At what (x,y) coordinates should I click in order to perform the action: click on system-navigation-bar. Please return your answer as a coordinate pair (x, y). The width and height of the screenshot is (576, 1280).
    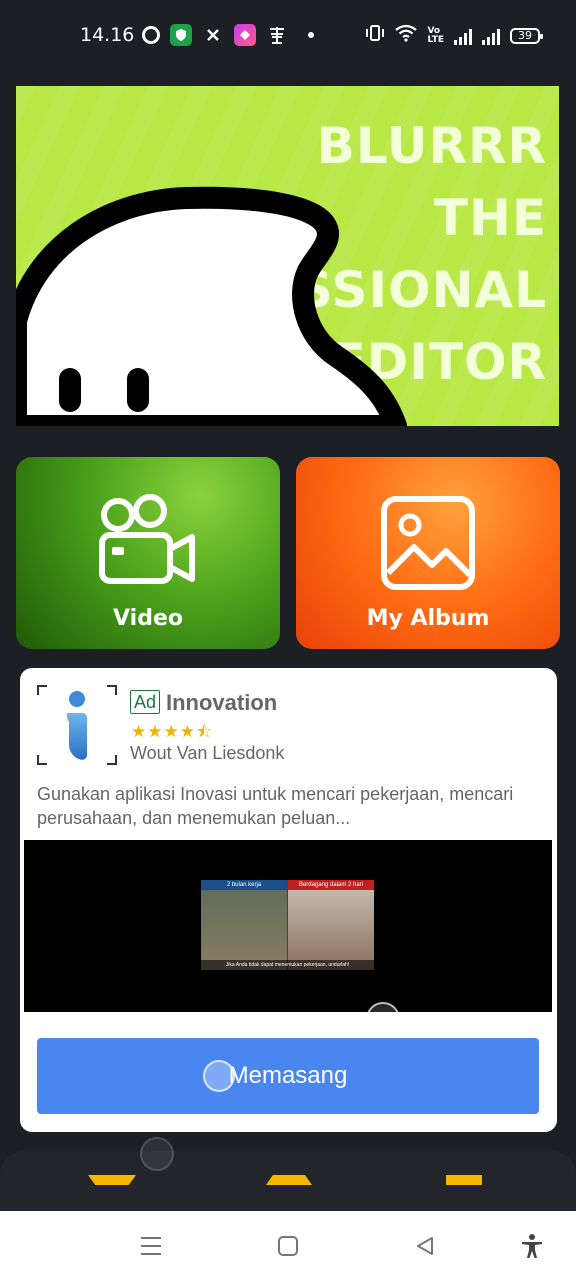
    Looking at the image, I should click on (288, 1245).